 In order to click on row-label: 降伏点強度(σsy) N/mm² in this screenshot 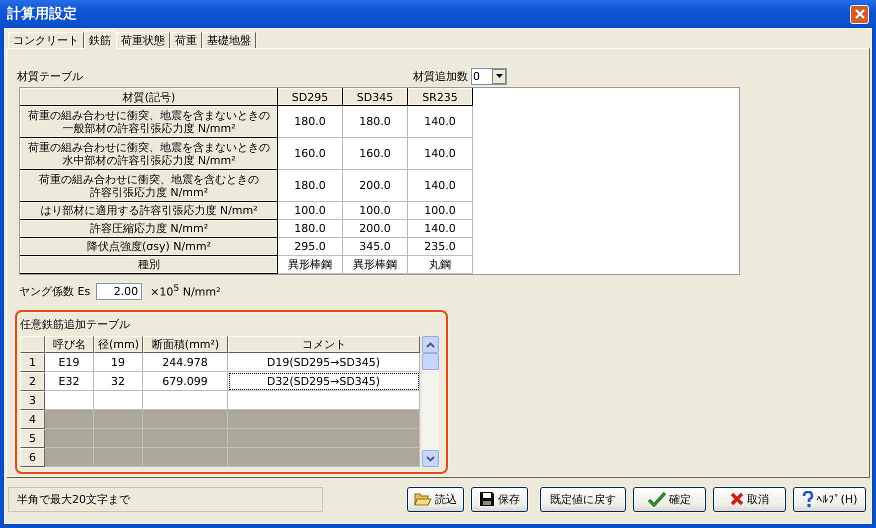, I will do `click(149, 246)`.